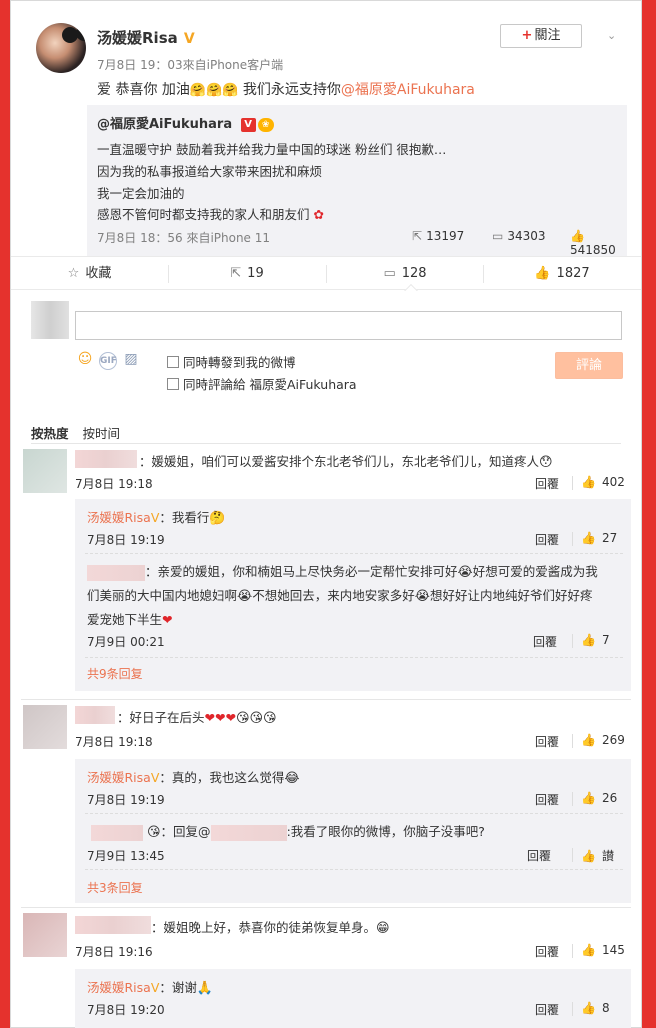 Image resolution: width=656 pixels, height=1028 pixels. What do you see at coordinates (389, 273) in the screenshot?
I see `comment-icon: ▭` at bounding box center [389, 273].